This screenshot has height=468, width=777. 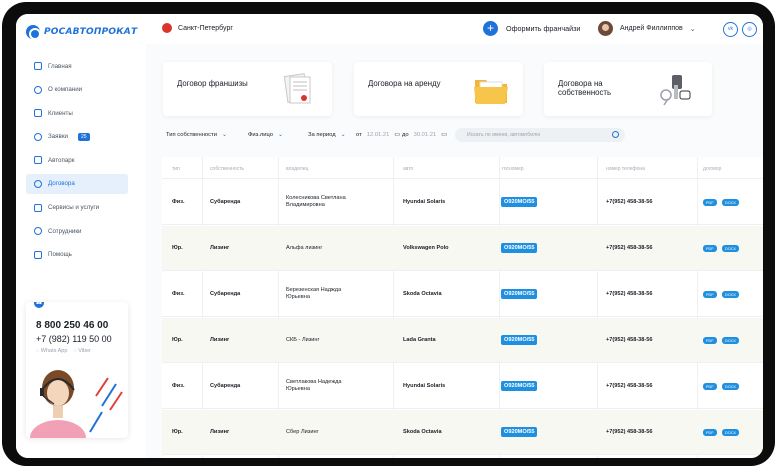 I want to click on requests-count-badge: 25, so click(x=83, y=136).